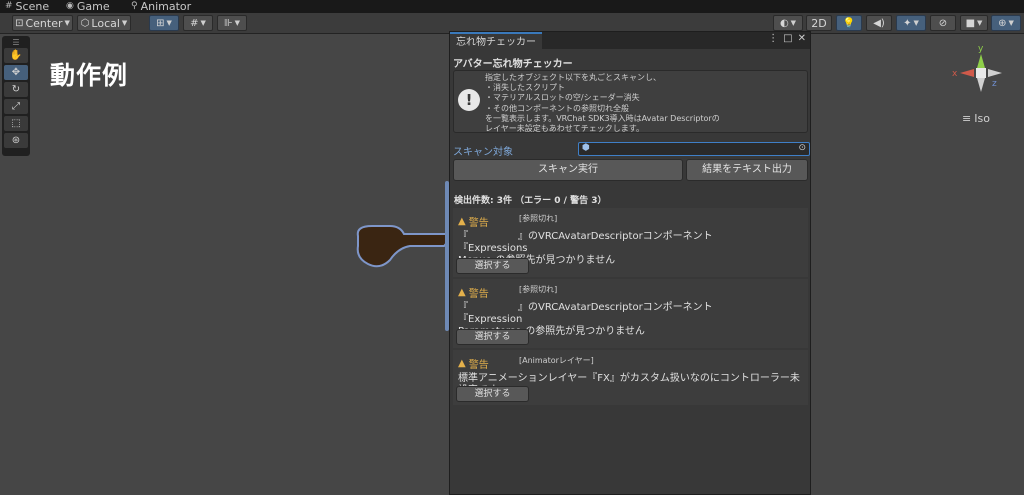 The width and height of the screenshot is (1024, 495). Describe the element at coordinates (694, 149) in the screenshot. I see `scan-target-field: ⬢ ⊙` at that location.